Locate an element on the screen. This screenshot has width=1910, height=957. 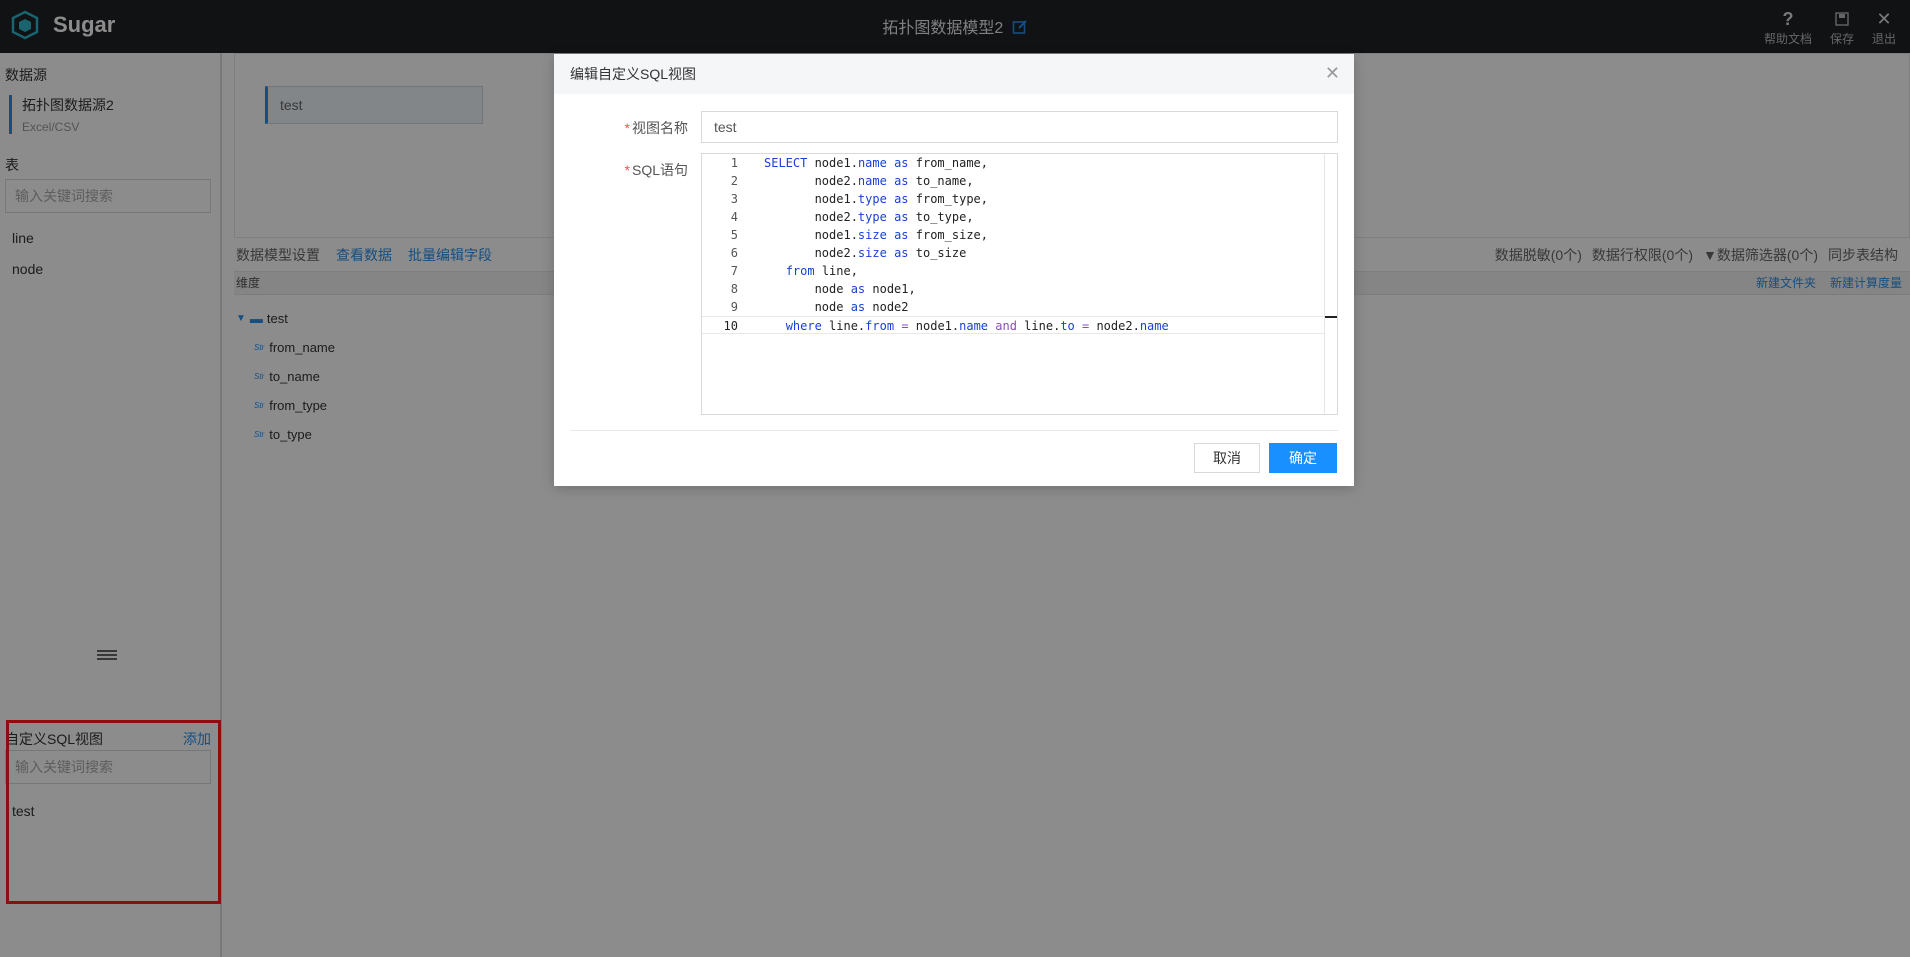
dialog-footer-divider is located at coordinates (954, 430).